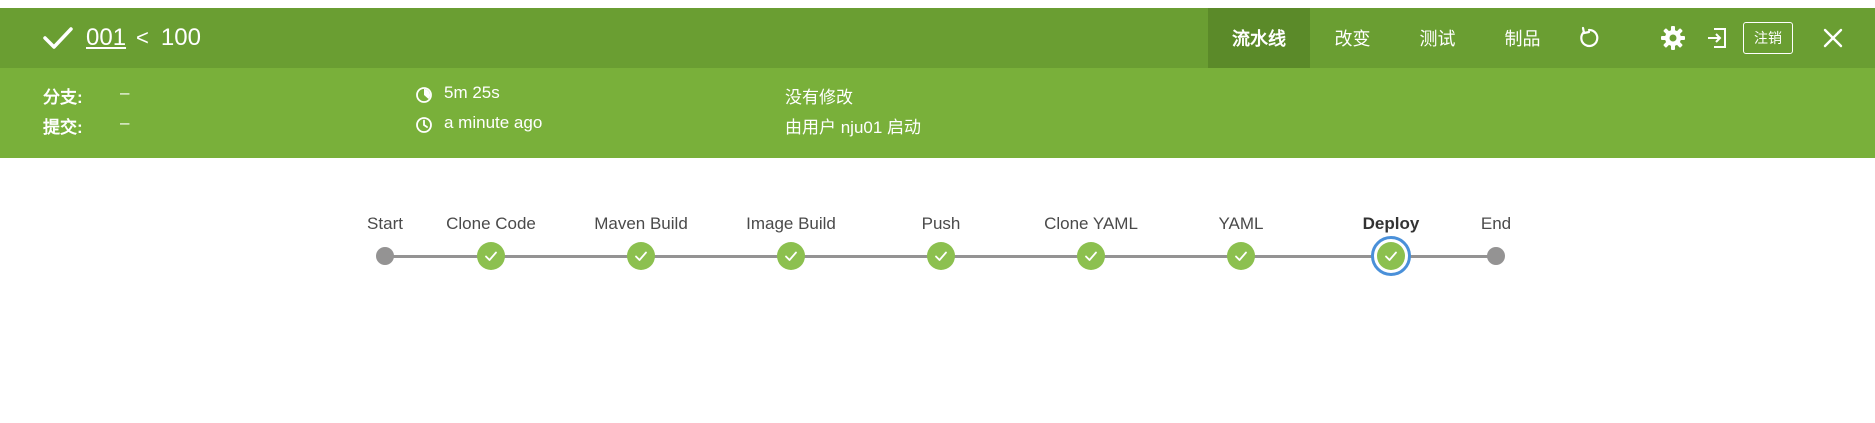 The image size is (1875, 423). Describe the element at coordinates (641, 223) in the screenshot. I see `stage-label-maven-build: Maven Build` at that location.